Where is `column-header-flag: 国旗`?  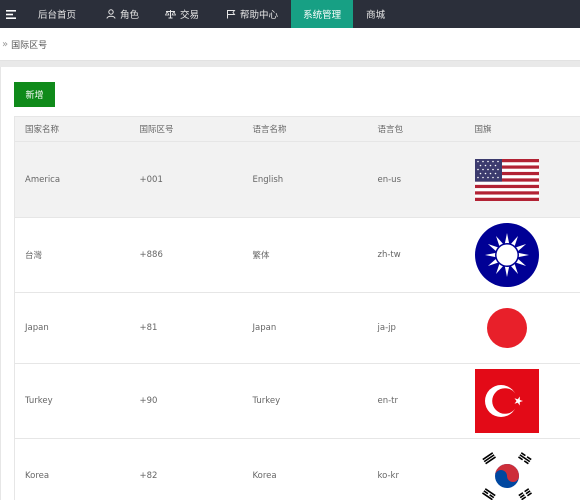 column-header-flag: 国旗 is located at coordinates (527, 129).